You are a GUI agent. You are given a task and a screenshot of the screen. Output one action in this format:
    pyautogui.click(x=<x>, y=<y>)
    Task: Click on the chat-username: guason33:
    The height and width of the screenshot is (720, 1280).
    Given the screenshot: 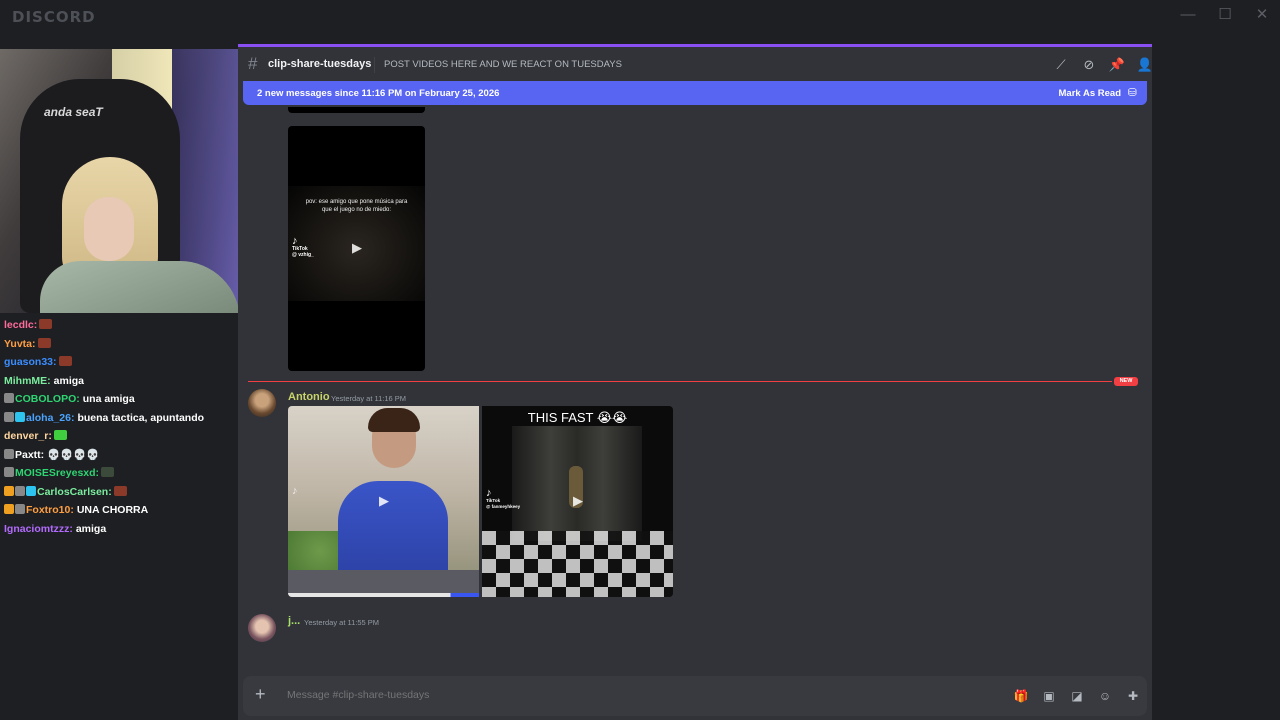 What is the action you would take?
    pyautogui.click(x=30, y=362)
    